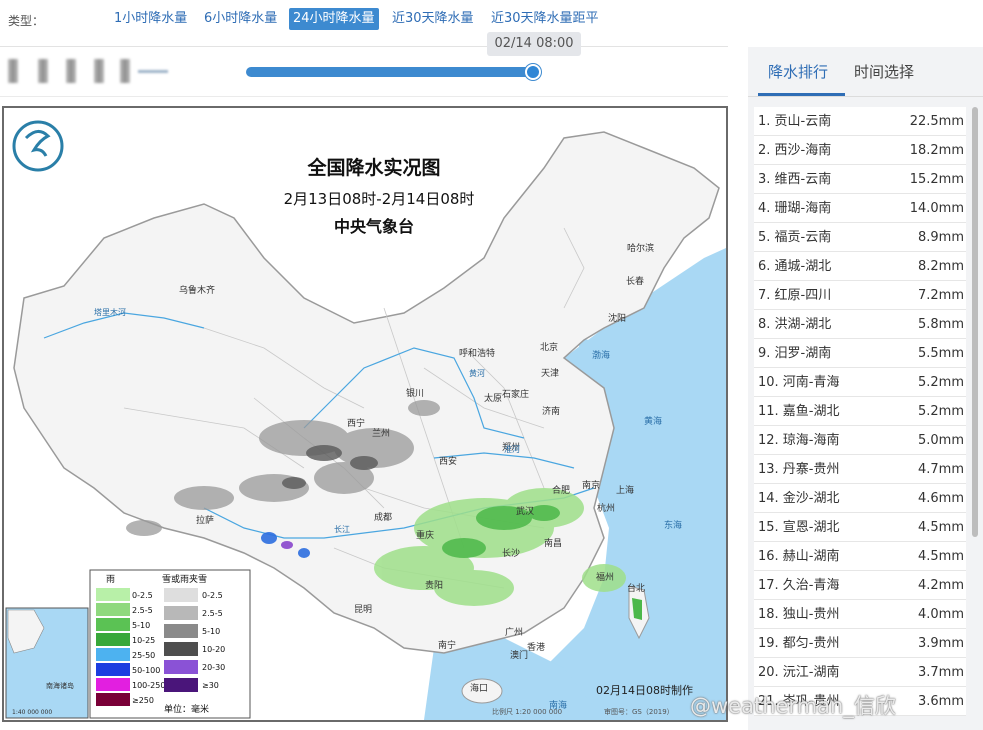 The height and width of the screenshot is (730, 983). What do you see at coordinates (425, 535) in the screenshot?
I see `city-label: 重庆` at bounding box center [425, 535].